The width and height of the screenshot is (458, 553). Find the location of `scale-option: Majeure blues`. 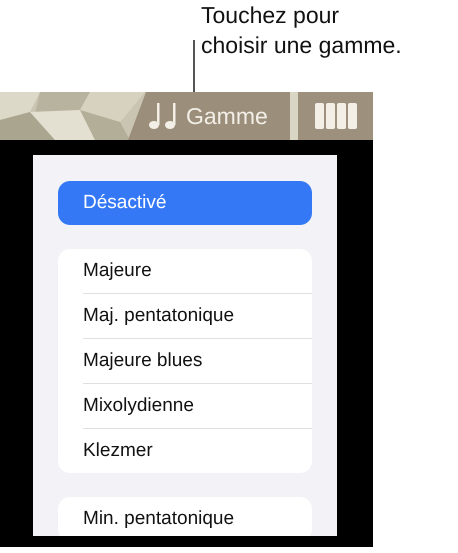

scale-option: Majeure blues is located at coordinates (197, 360).